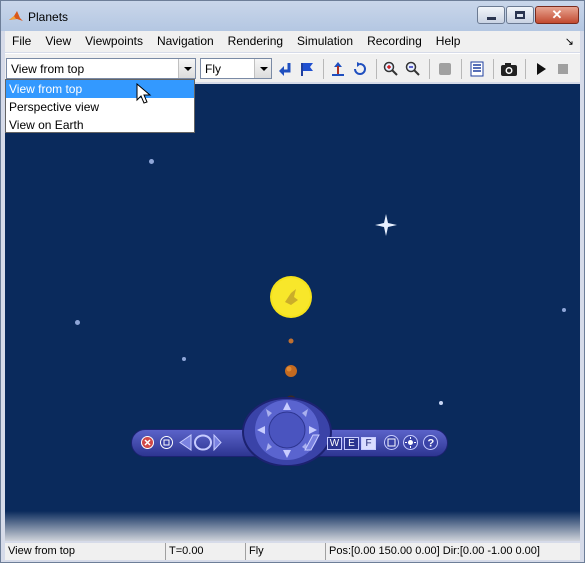  I want to click on planet-mercury, so click(291, 340).